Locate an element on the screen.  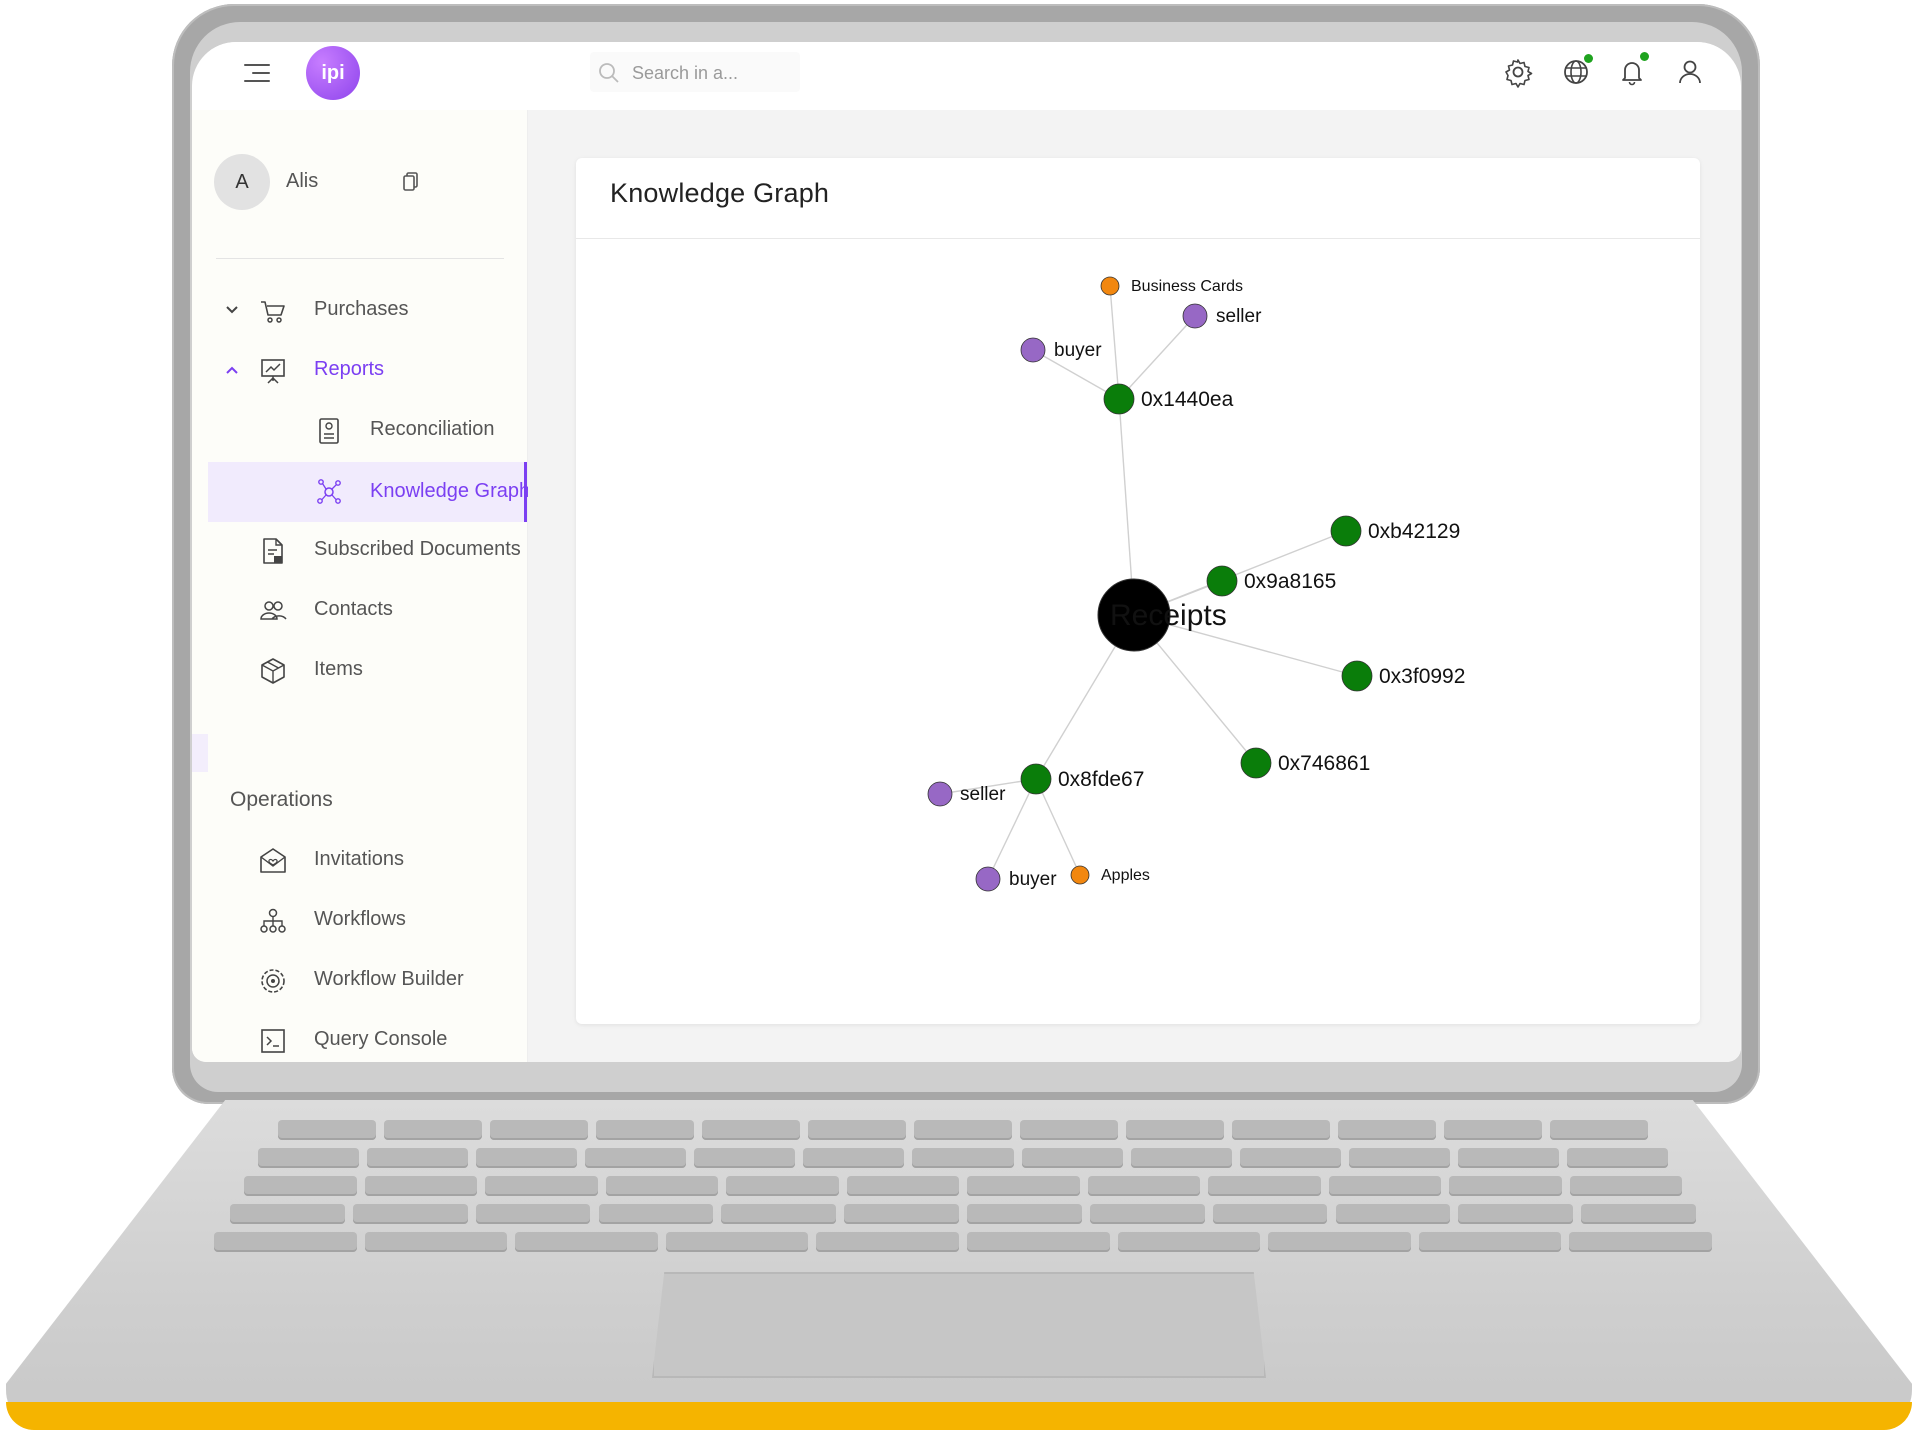
sidebar-item-items: Items is located at coordinates (367, 670).